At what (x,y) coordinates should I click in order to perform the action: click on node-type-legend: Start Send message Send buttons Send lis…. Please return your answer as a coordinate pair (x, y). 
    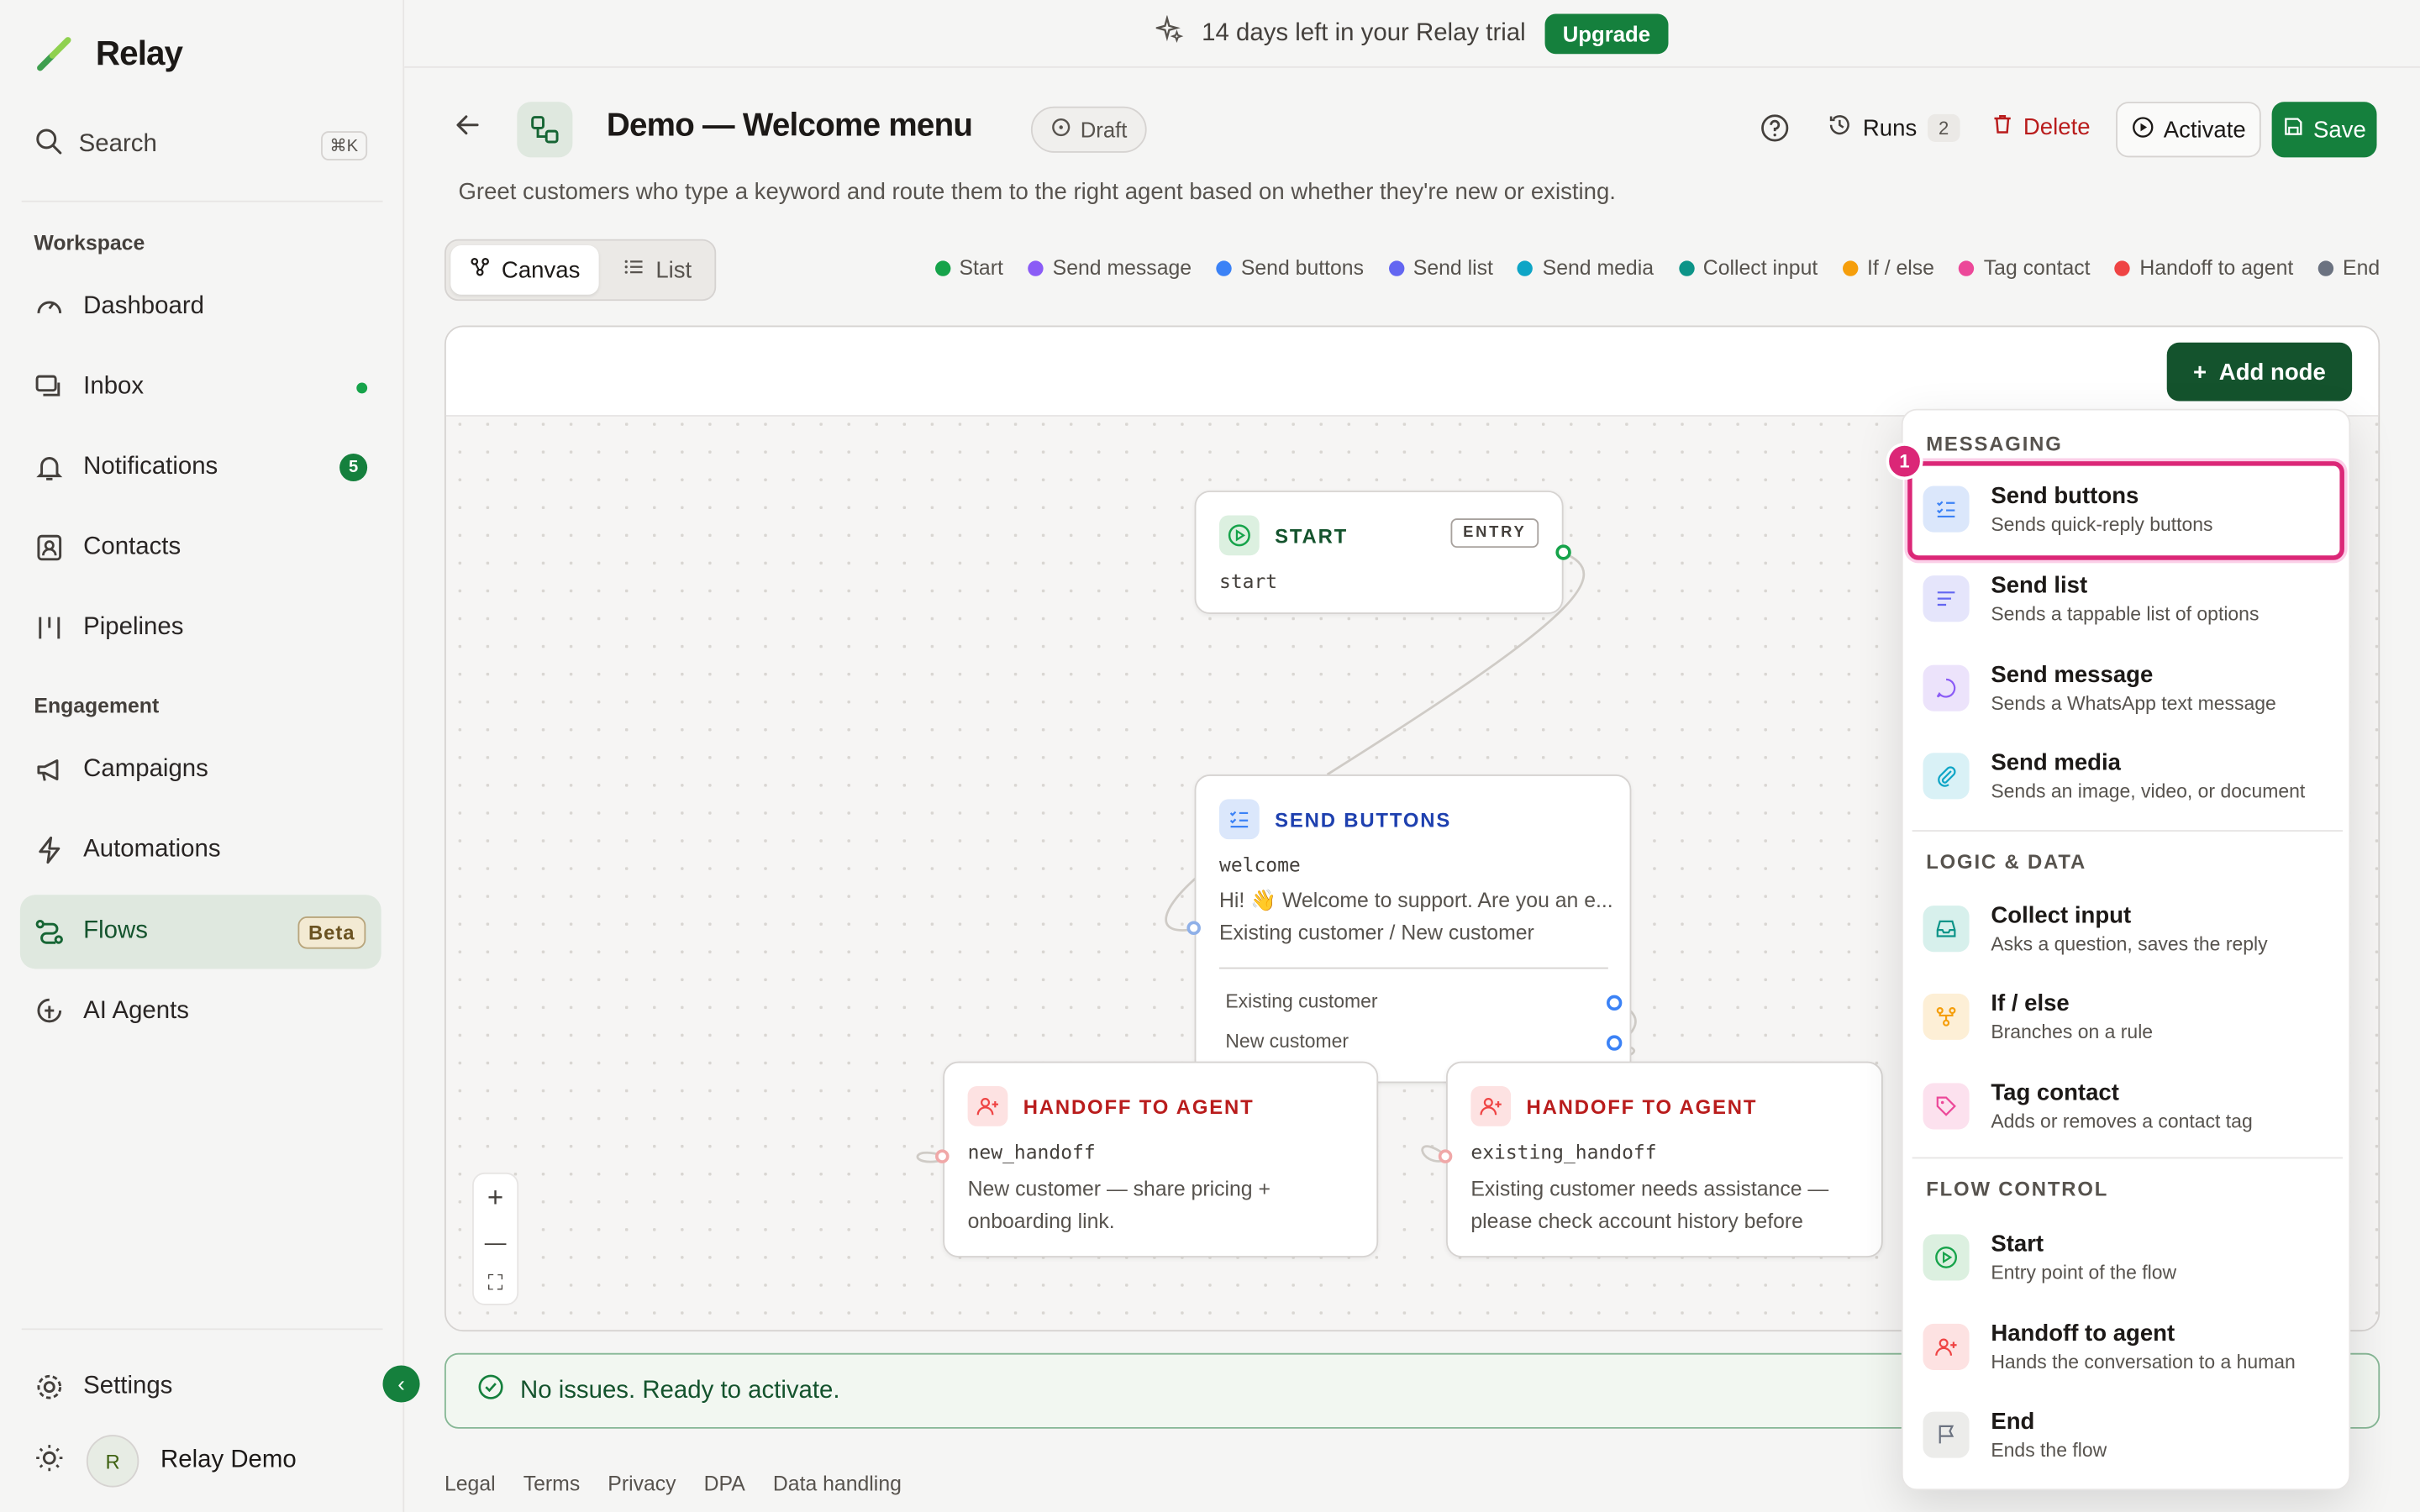
    Looking at the image, I should click on (1657, 267).